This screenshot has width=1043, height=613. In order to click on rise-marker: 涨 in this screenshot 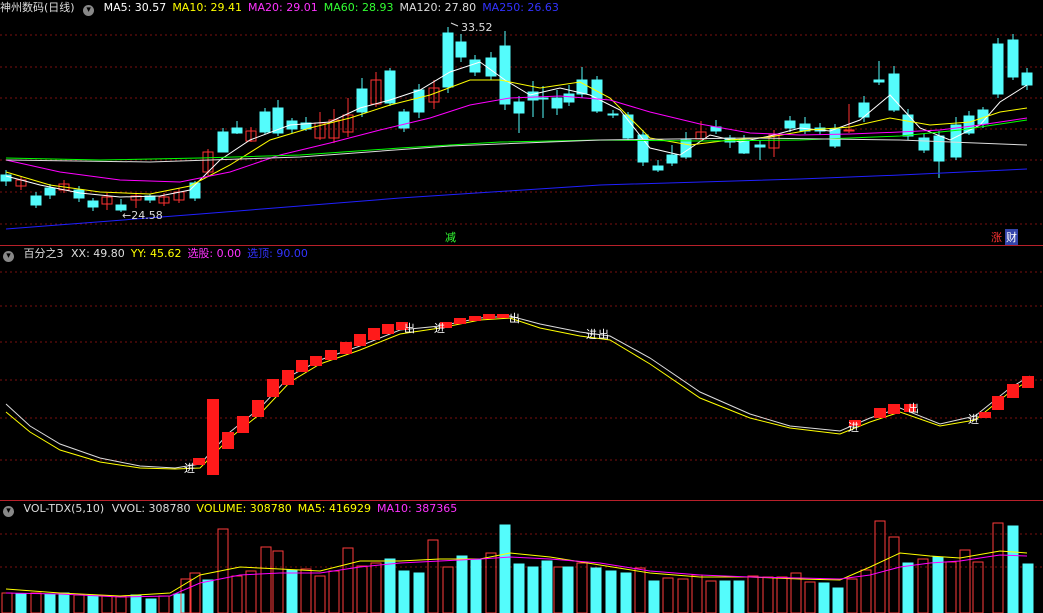, I will do `click(996, 237)`.